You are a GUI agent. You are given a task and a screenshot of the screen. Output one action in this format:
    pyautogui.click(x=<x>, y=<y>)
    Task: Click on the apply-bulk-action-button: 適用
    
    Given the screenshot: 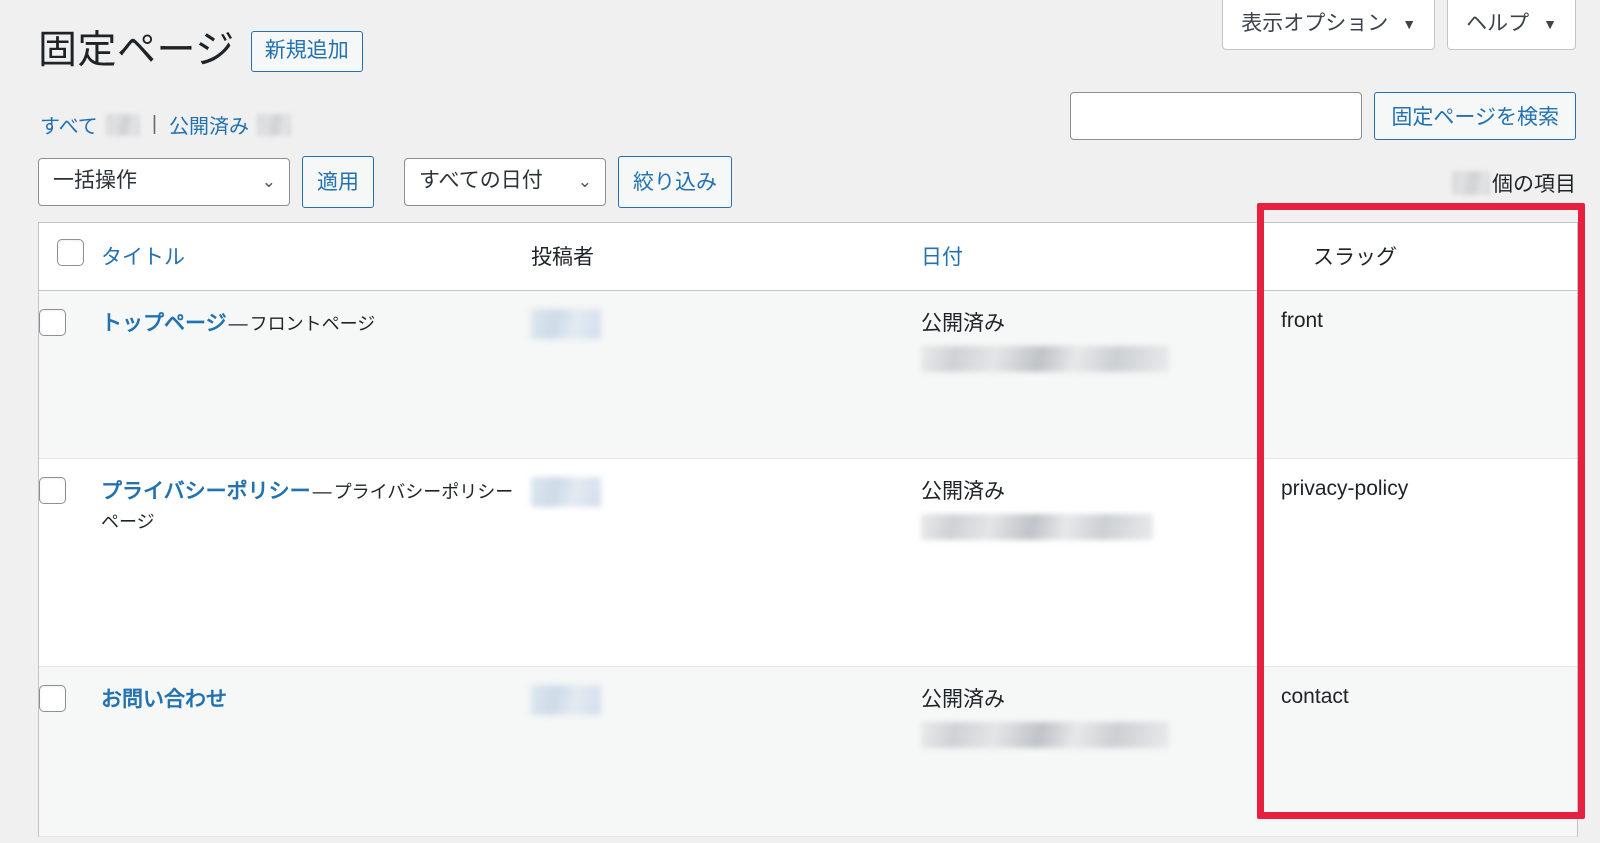 What is the action you would take?
    pyautogui.click(x=338, y=182)
    